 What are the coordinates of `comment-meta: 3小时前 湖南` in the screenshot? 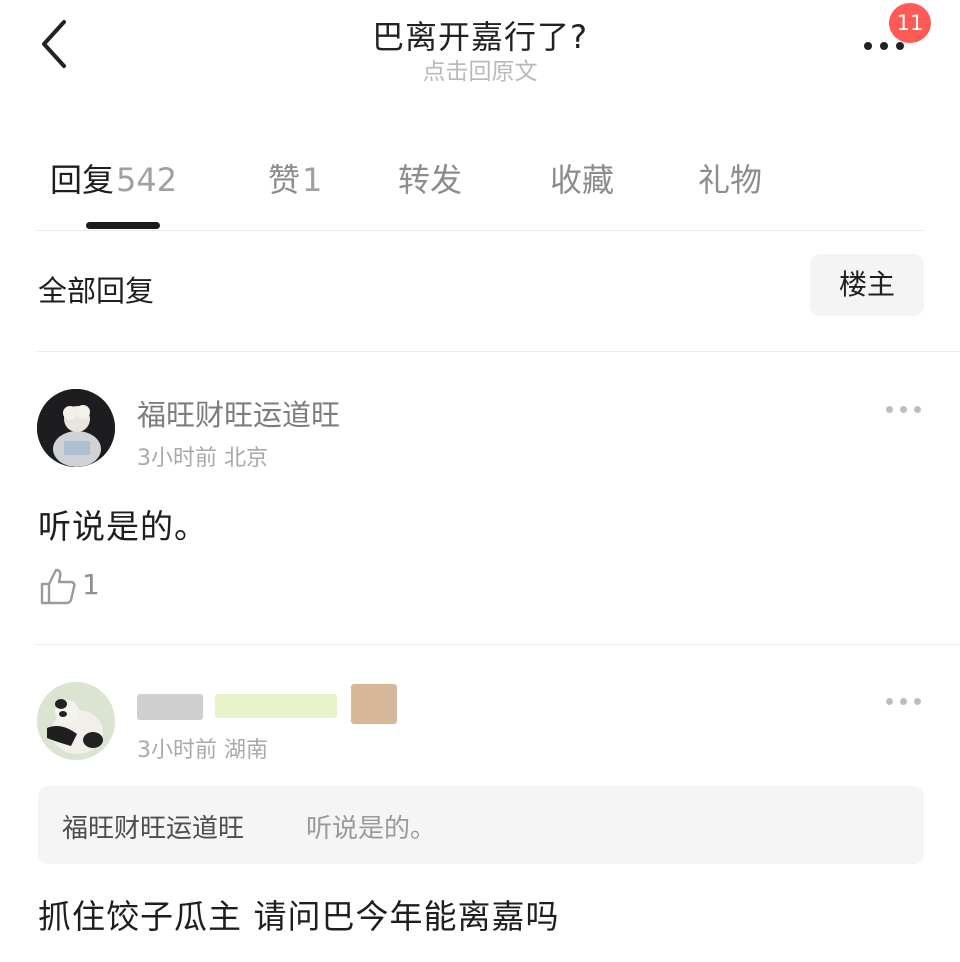 It's located at (202, 748).